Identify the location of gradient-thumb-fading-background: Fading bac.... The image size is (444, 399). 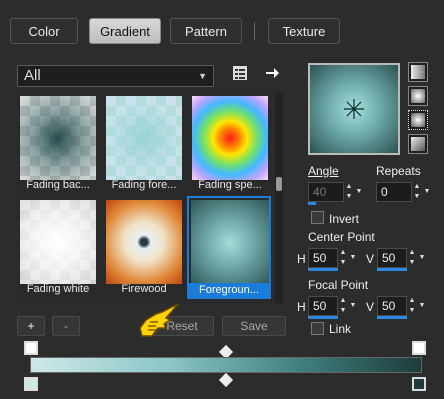
(57, 143).